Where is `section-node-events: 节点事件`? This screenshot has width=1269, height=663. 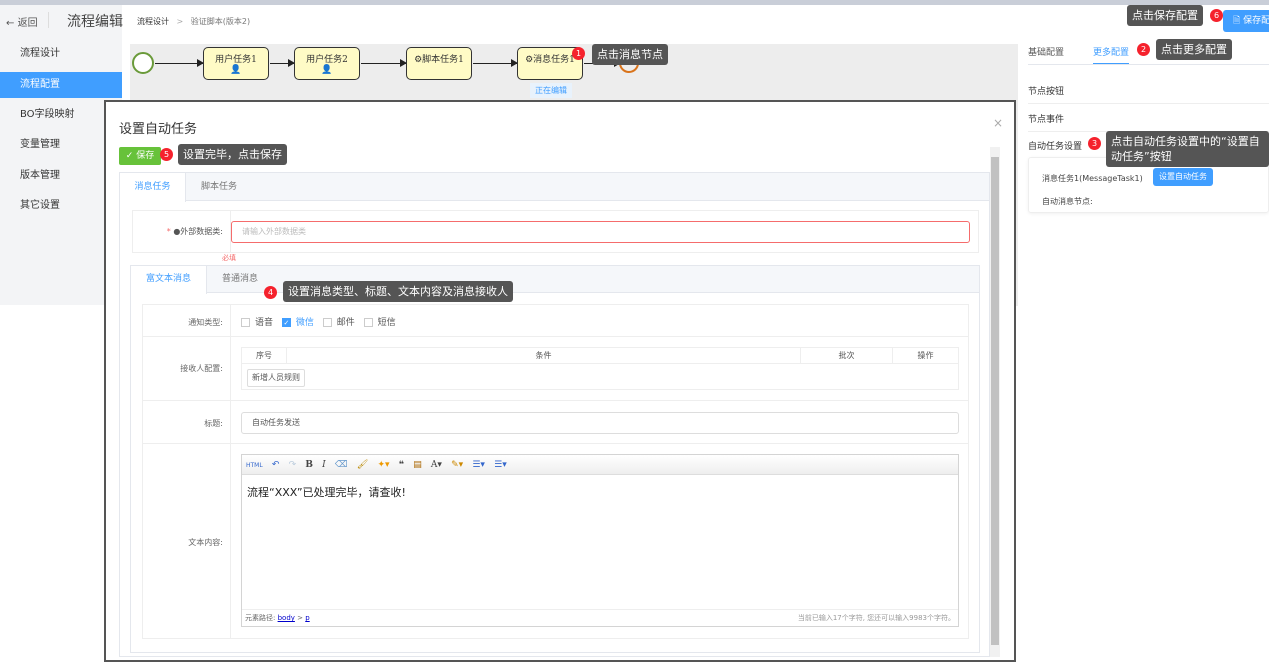 section-node-events: 节点事件 is located at coordinates (1046, 118).